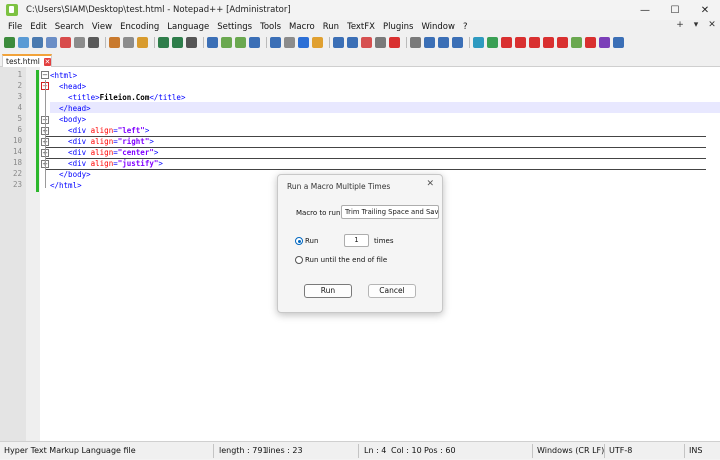 This screenshot has width=720, height=460. Describe the element at coordinates (139, 27) in the screenshot. I see `menu-encoding: Encoding` at that location.